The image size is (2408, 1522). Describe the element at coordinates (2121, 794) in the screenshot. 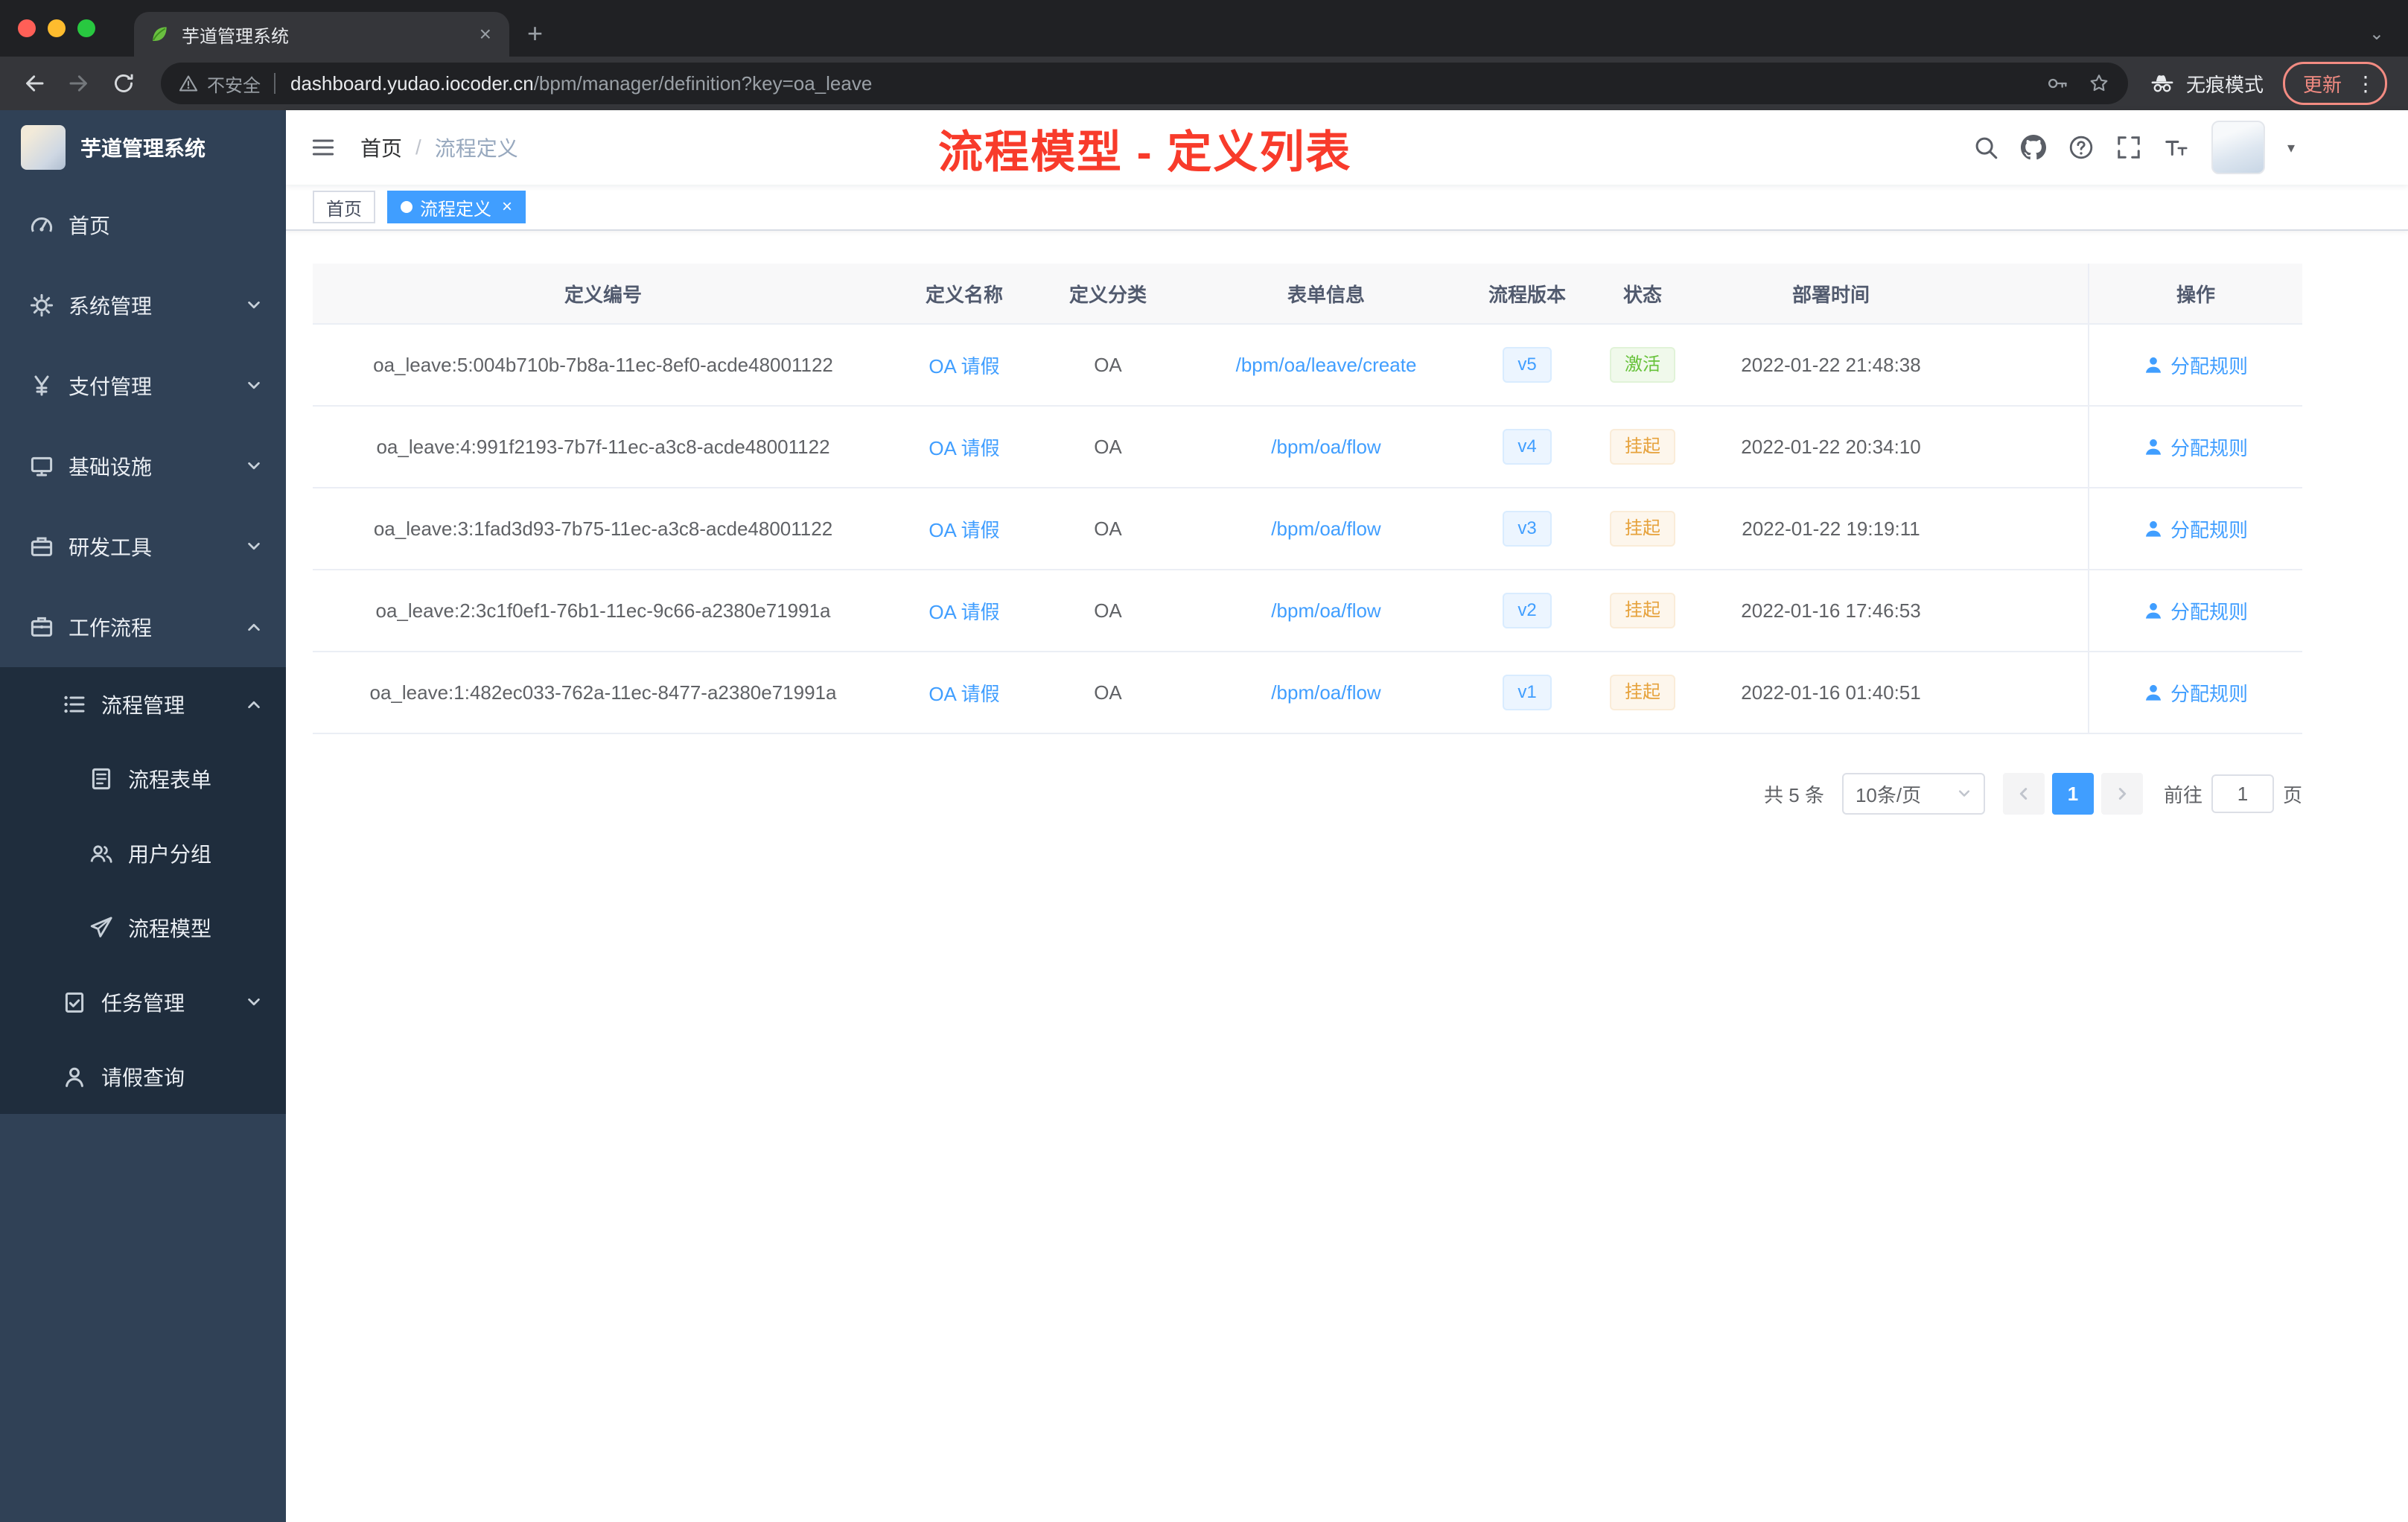

I see `next-page-button` at that location.